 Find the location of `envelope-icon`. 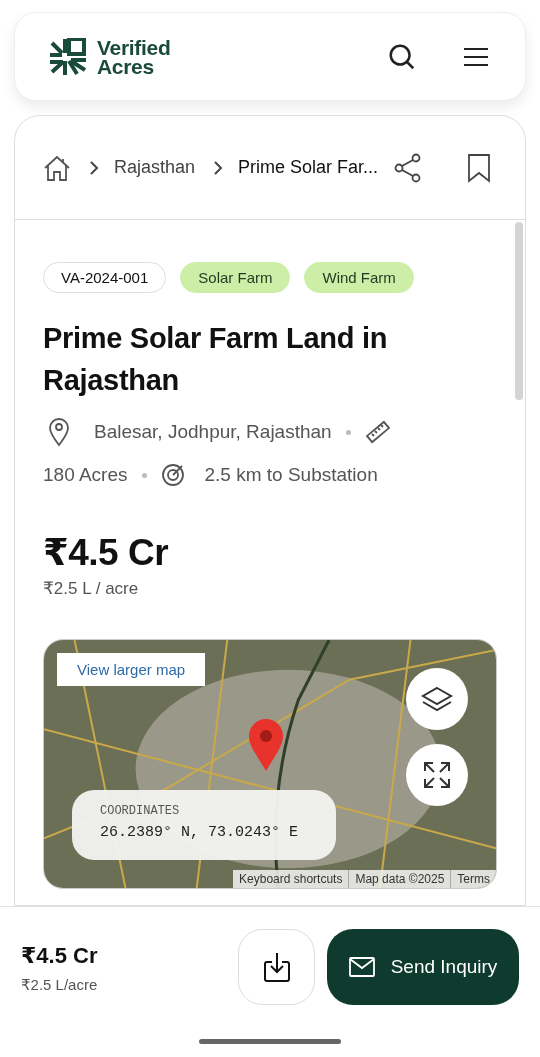

envelope-icon is located at coordinates (361, 967).